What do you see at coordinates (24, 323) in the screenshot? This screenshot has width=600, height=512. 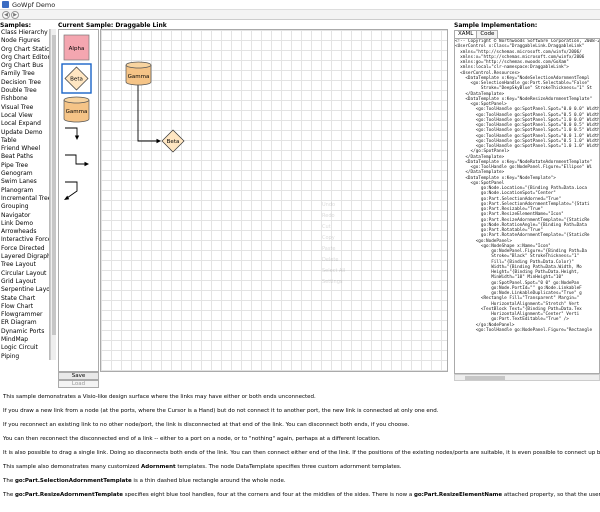 I see `sidebar-item: ER Diagram` at bounding box center [24, 323].